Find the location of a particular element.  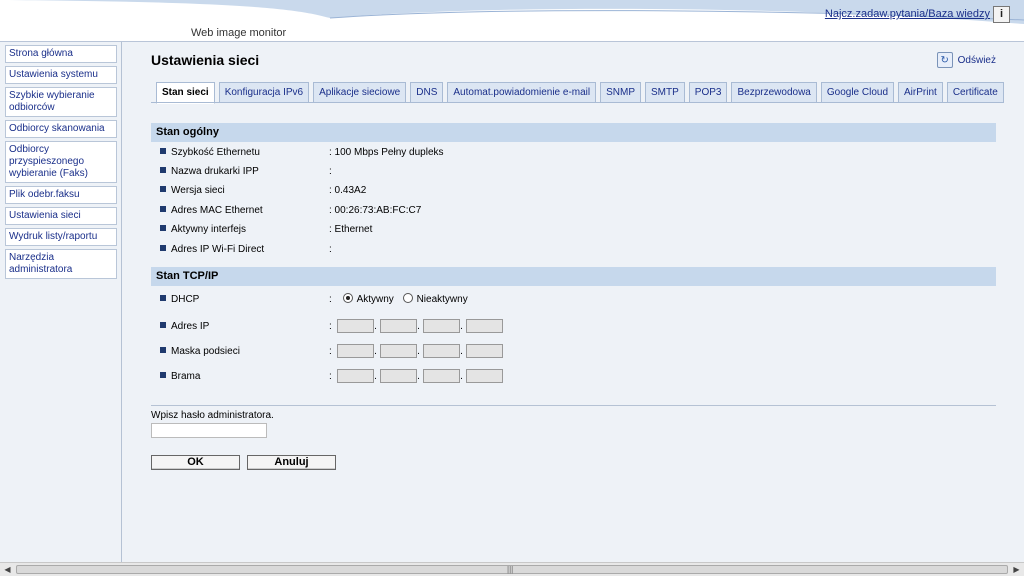

row-ipp-printer-name: Nazwa drukarki IPP: is located at coordinates (246, 172).